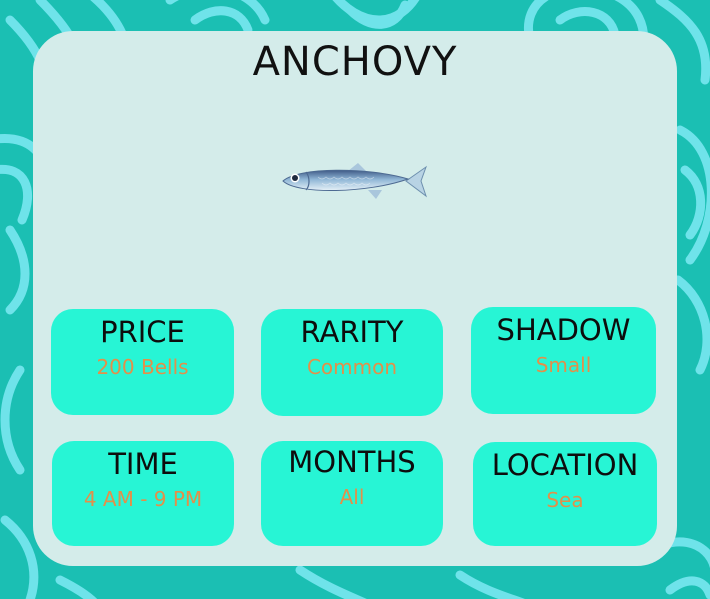  Describe the element at coordinates (354, 181) in the screenshot. I see `anchovy-fish-icon` at that location.